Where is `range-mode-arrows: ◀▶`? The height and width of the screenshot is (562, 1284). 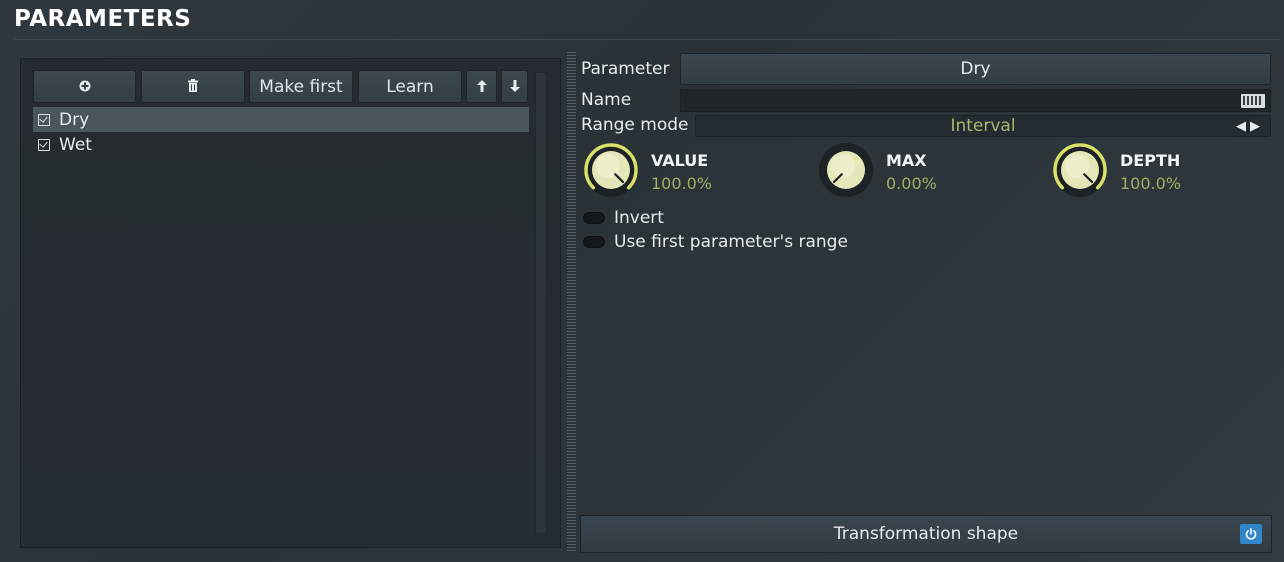
range-mode-arrows: ◀▶ is located at coordinates (1250, 126).